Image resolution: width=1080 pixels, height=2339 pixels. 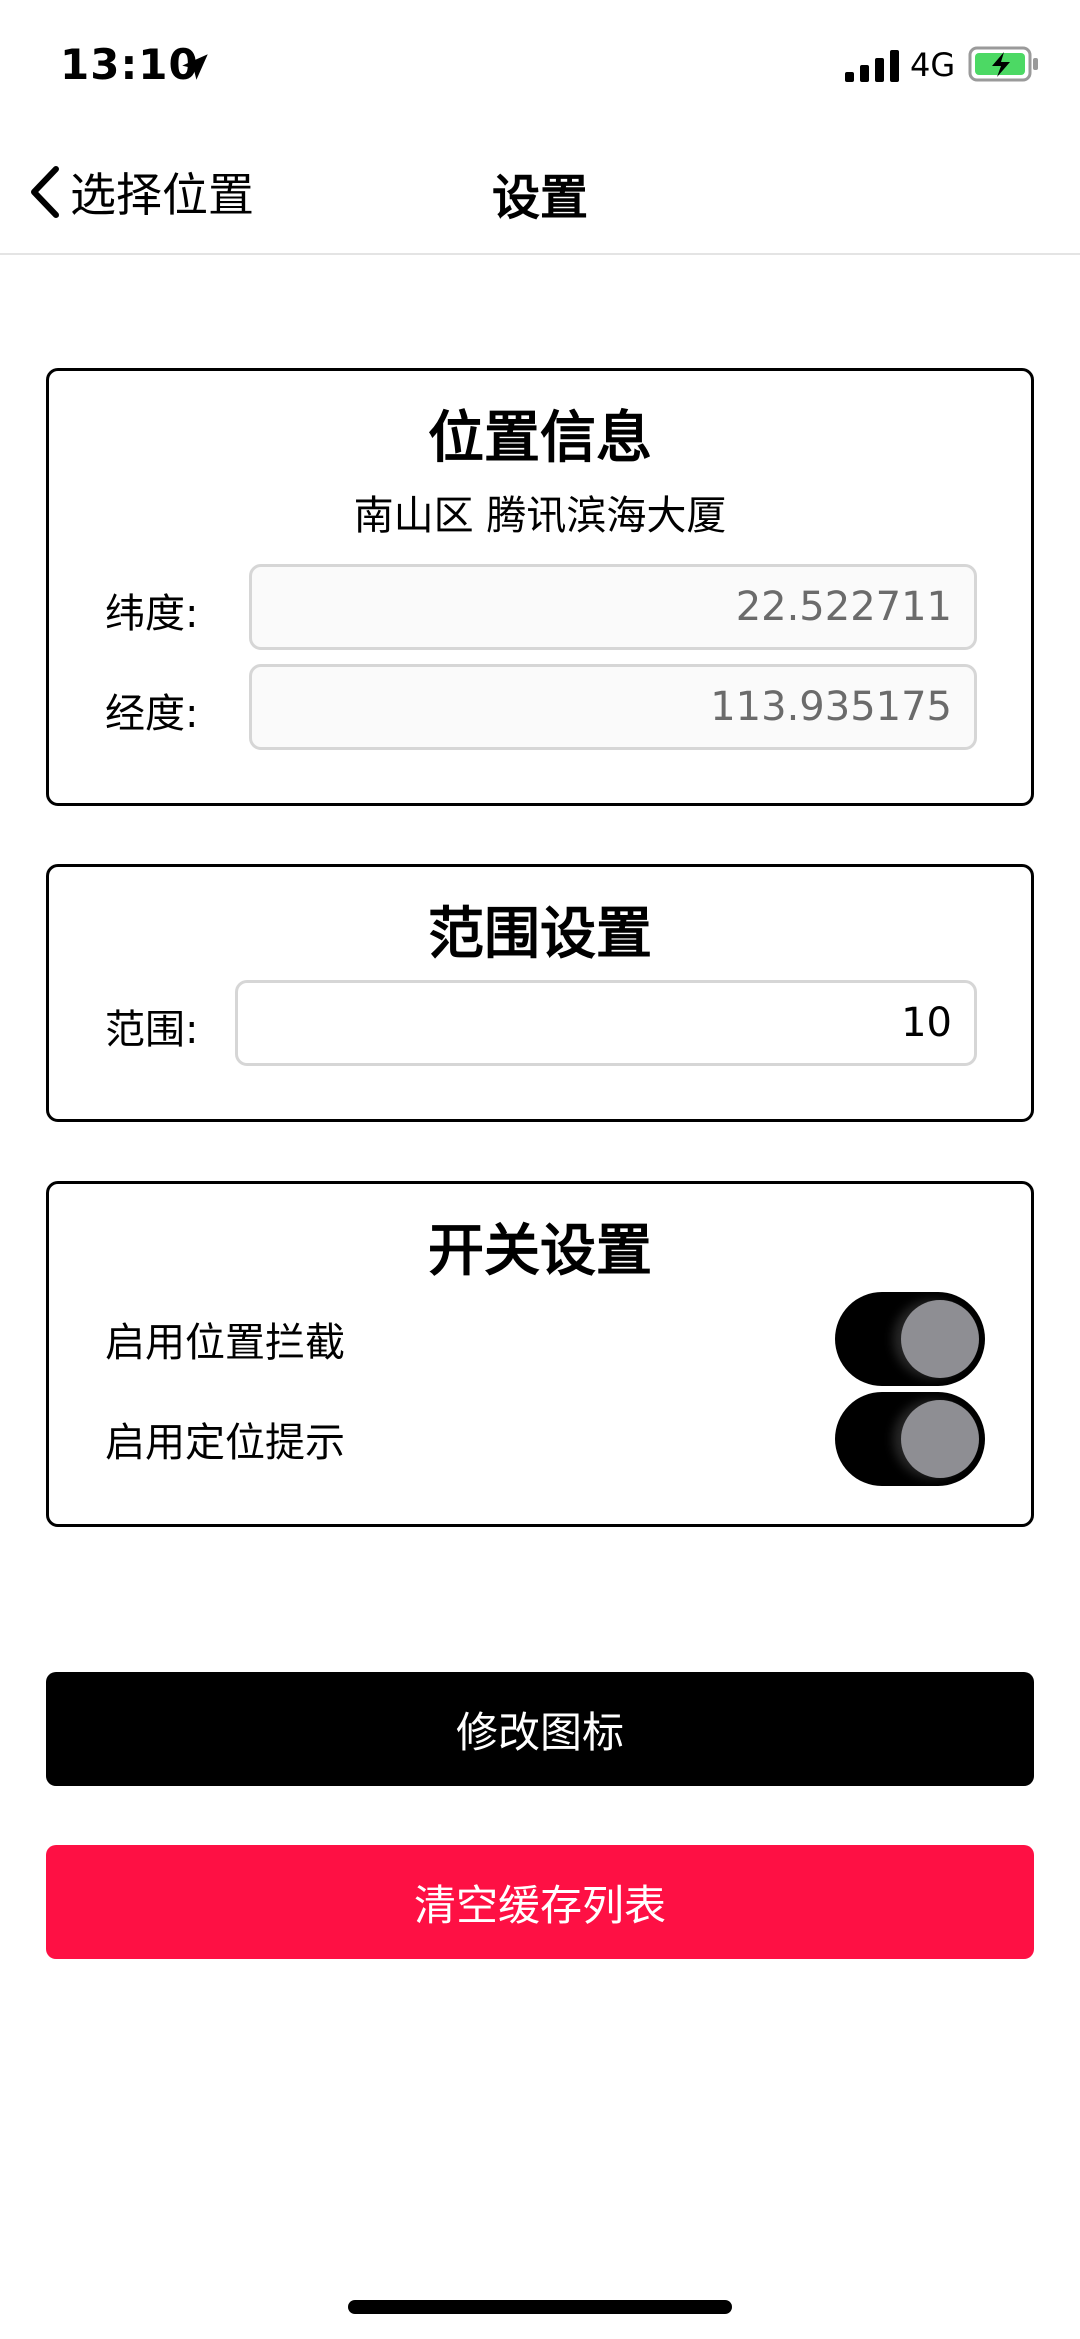 What do you see at coordinates (540, 1251) in the screenshot?
I see `switch-card-title: 开关设置` at bounding box center [540, 1251].